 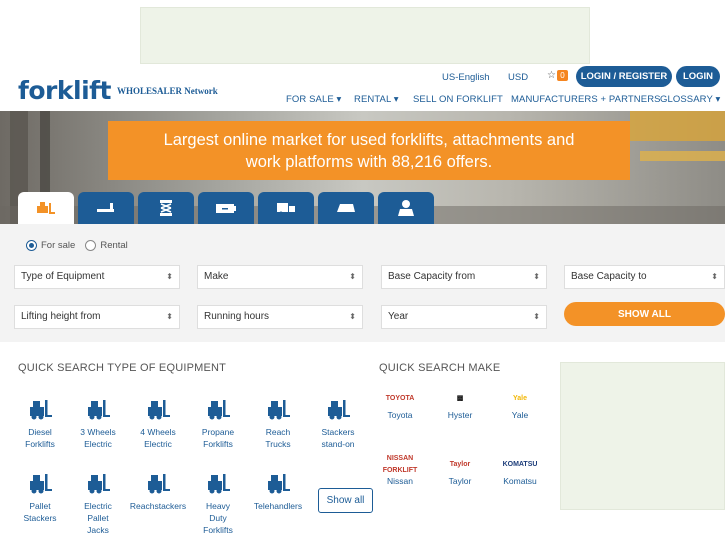 I want to click on make-logo: KOMATSU, so click(x=520, y=464).